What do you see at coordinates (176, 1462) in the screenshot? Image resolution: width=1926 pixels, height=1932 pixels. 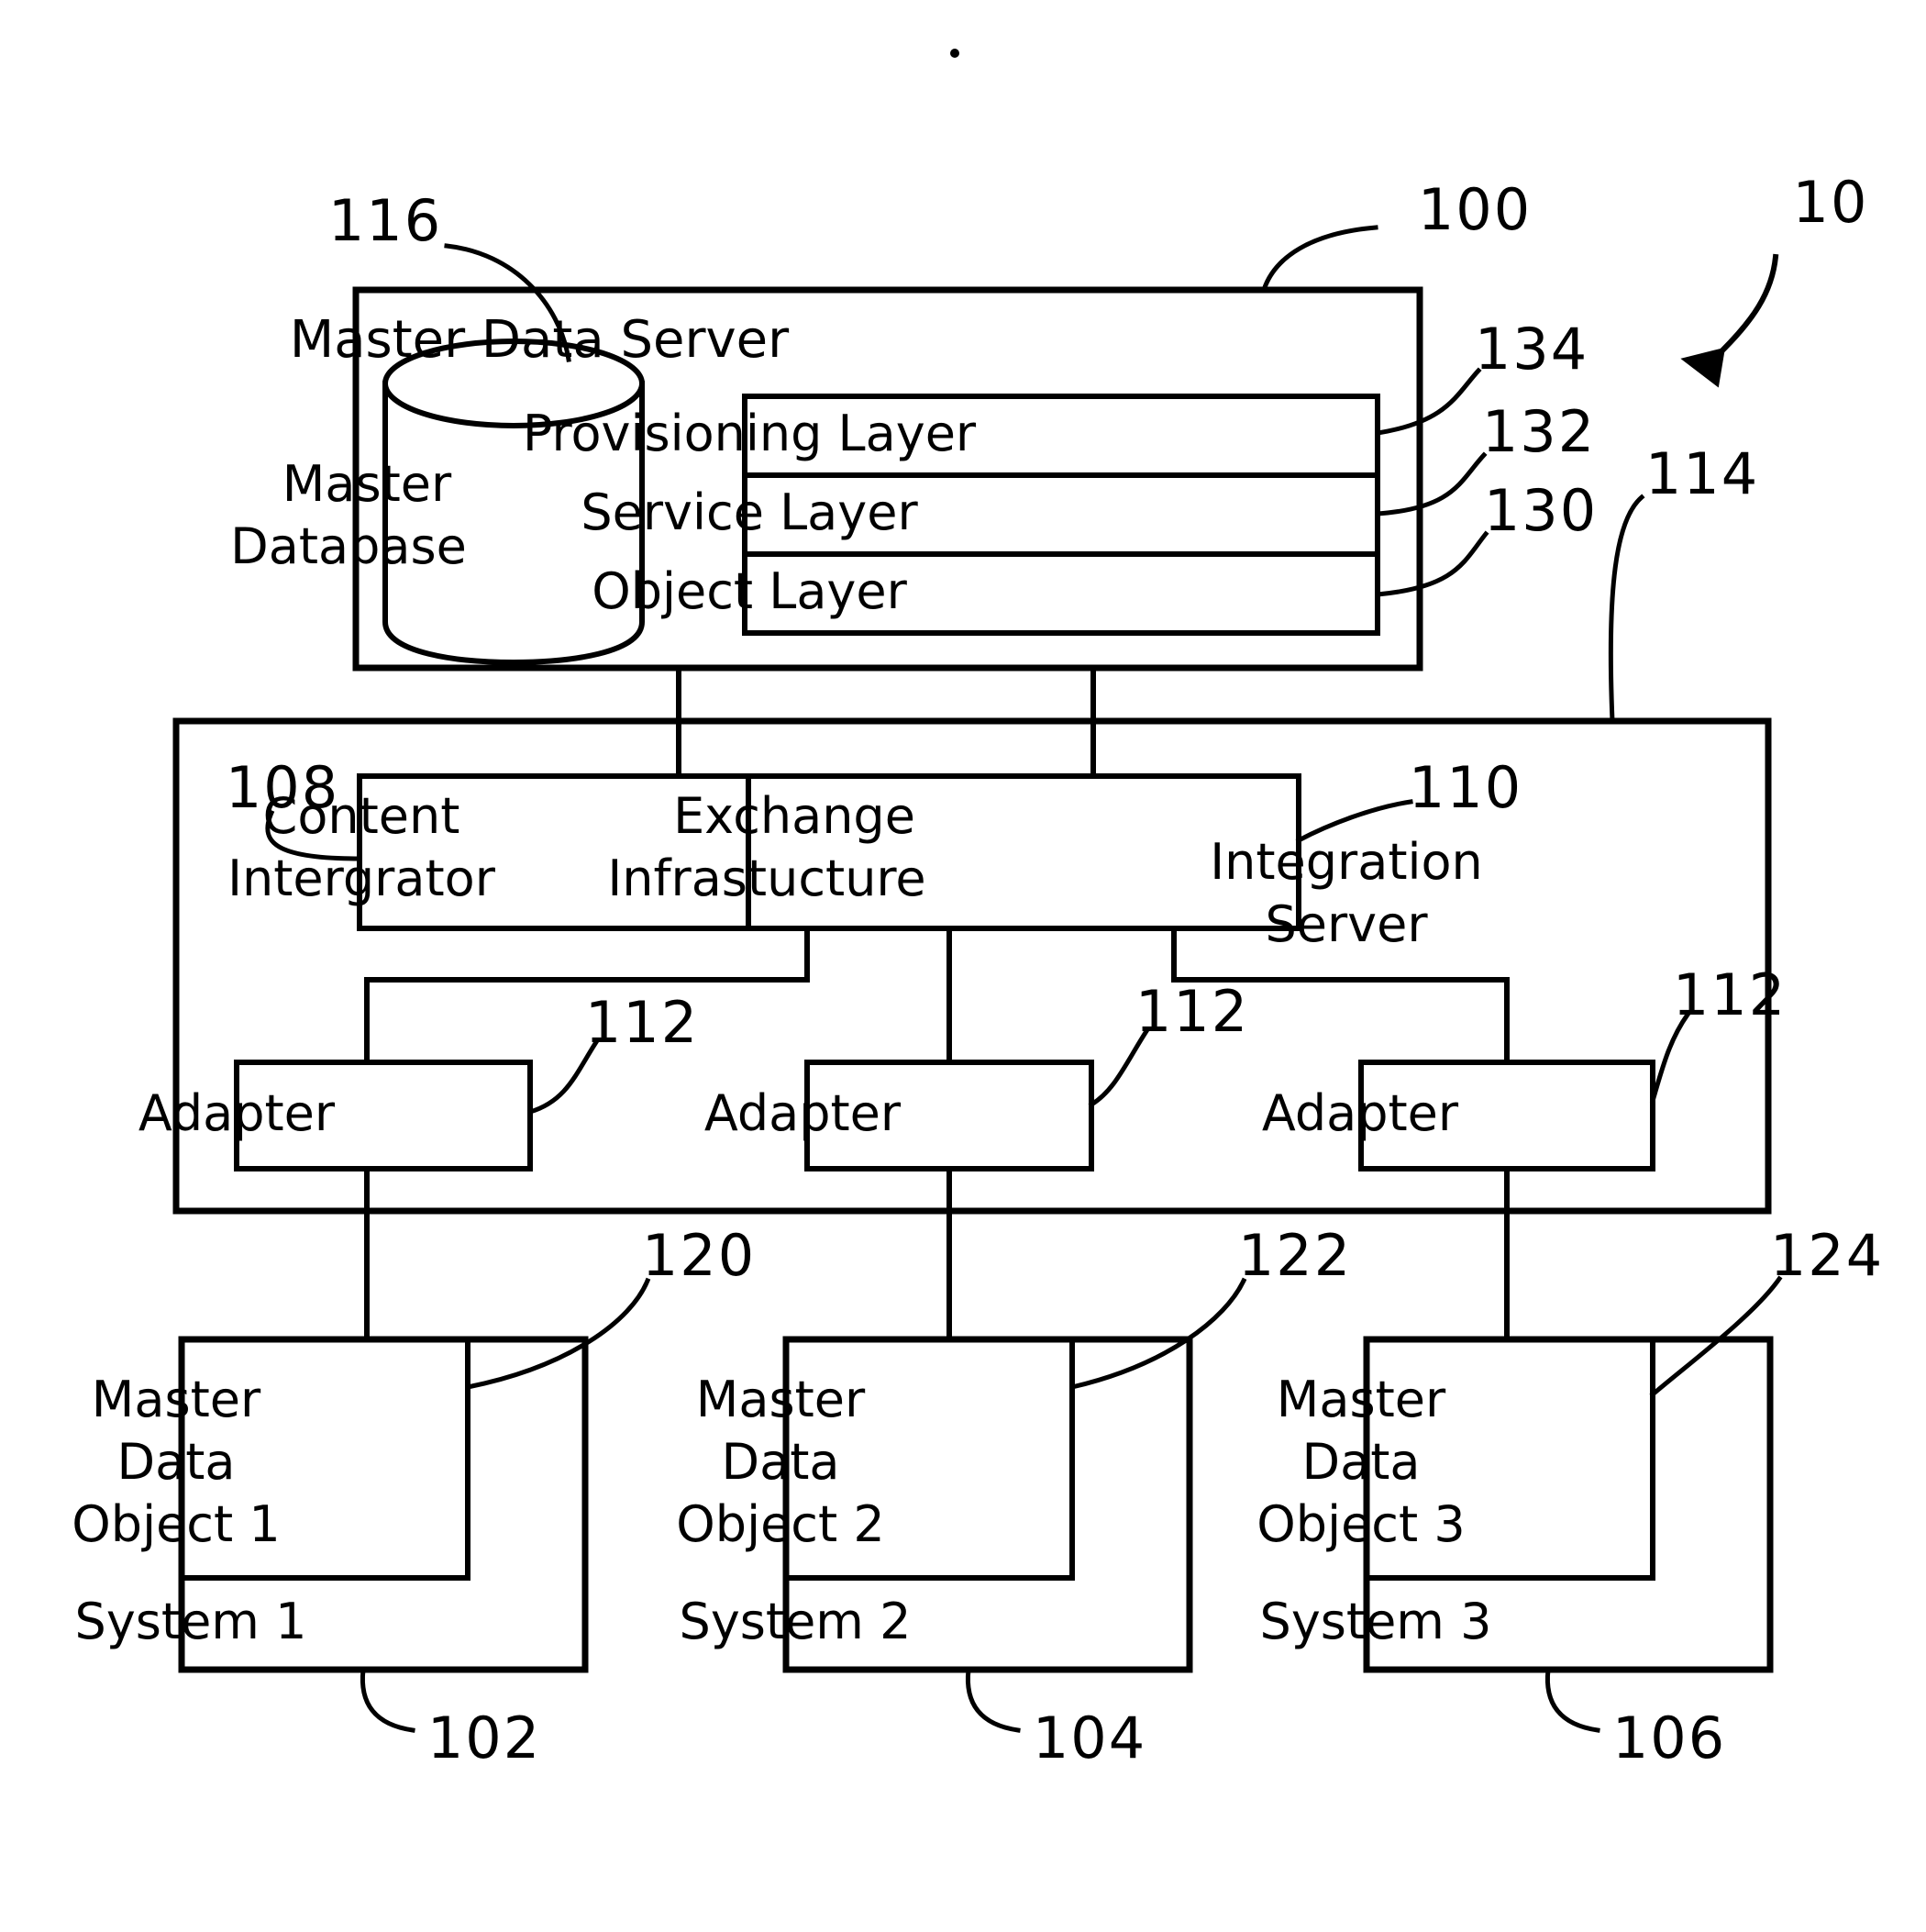 I see `mdo-1-label-line2: Data` at bounding box center [176, 1462].